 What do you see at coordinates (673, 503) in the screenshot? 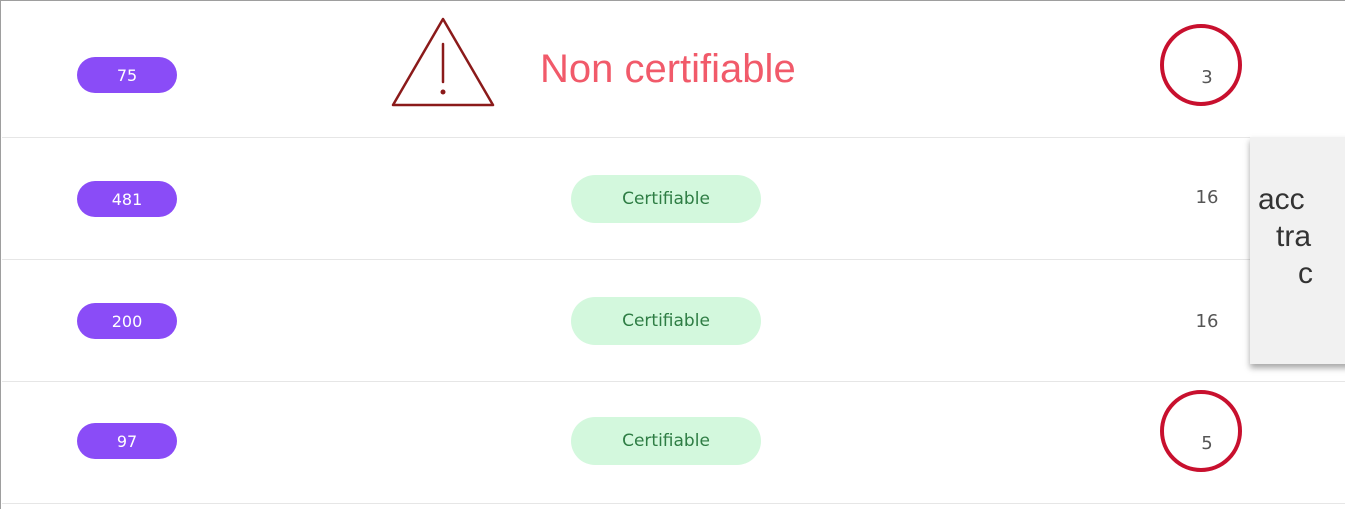
I see `row-divider` at bounding box center [673, 503].